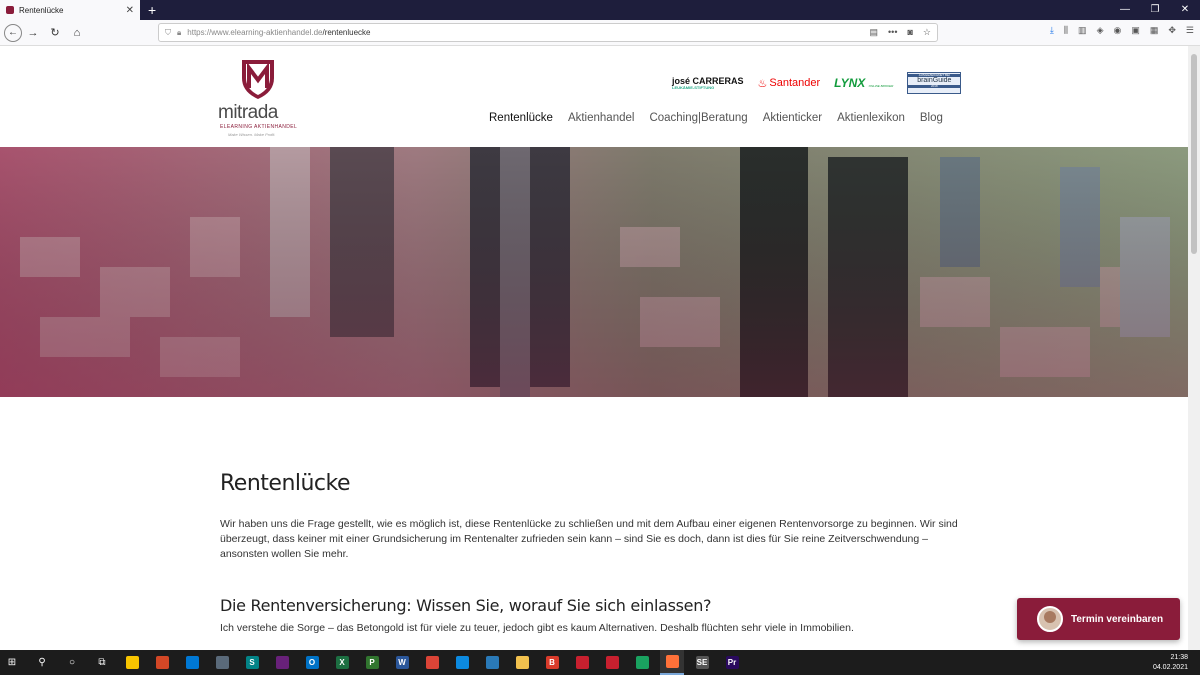  What do you see at coordinates (871, 118) in the screenshot?
I see `nav-item-aktienlexikon: Aktienlexikon` at bounding box center [871, 118].